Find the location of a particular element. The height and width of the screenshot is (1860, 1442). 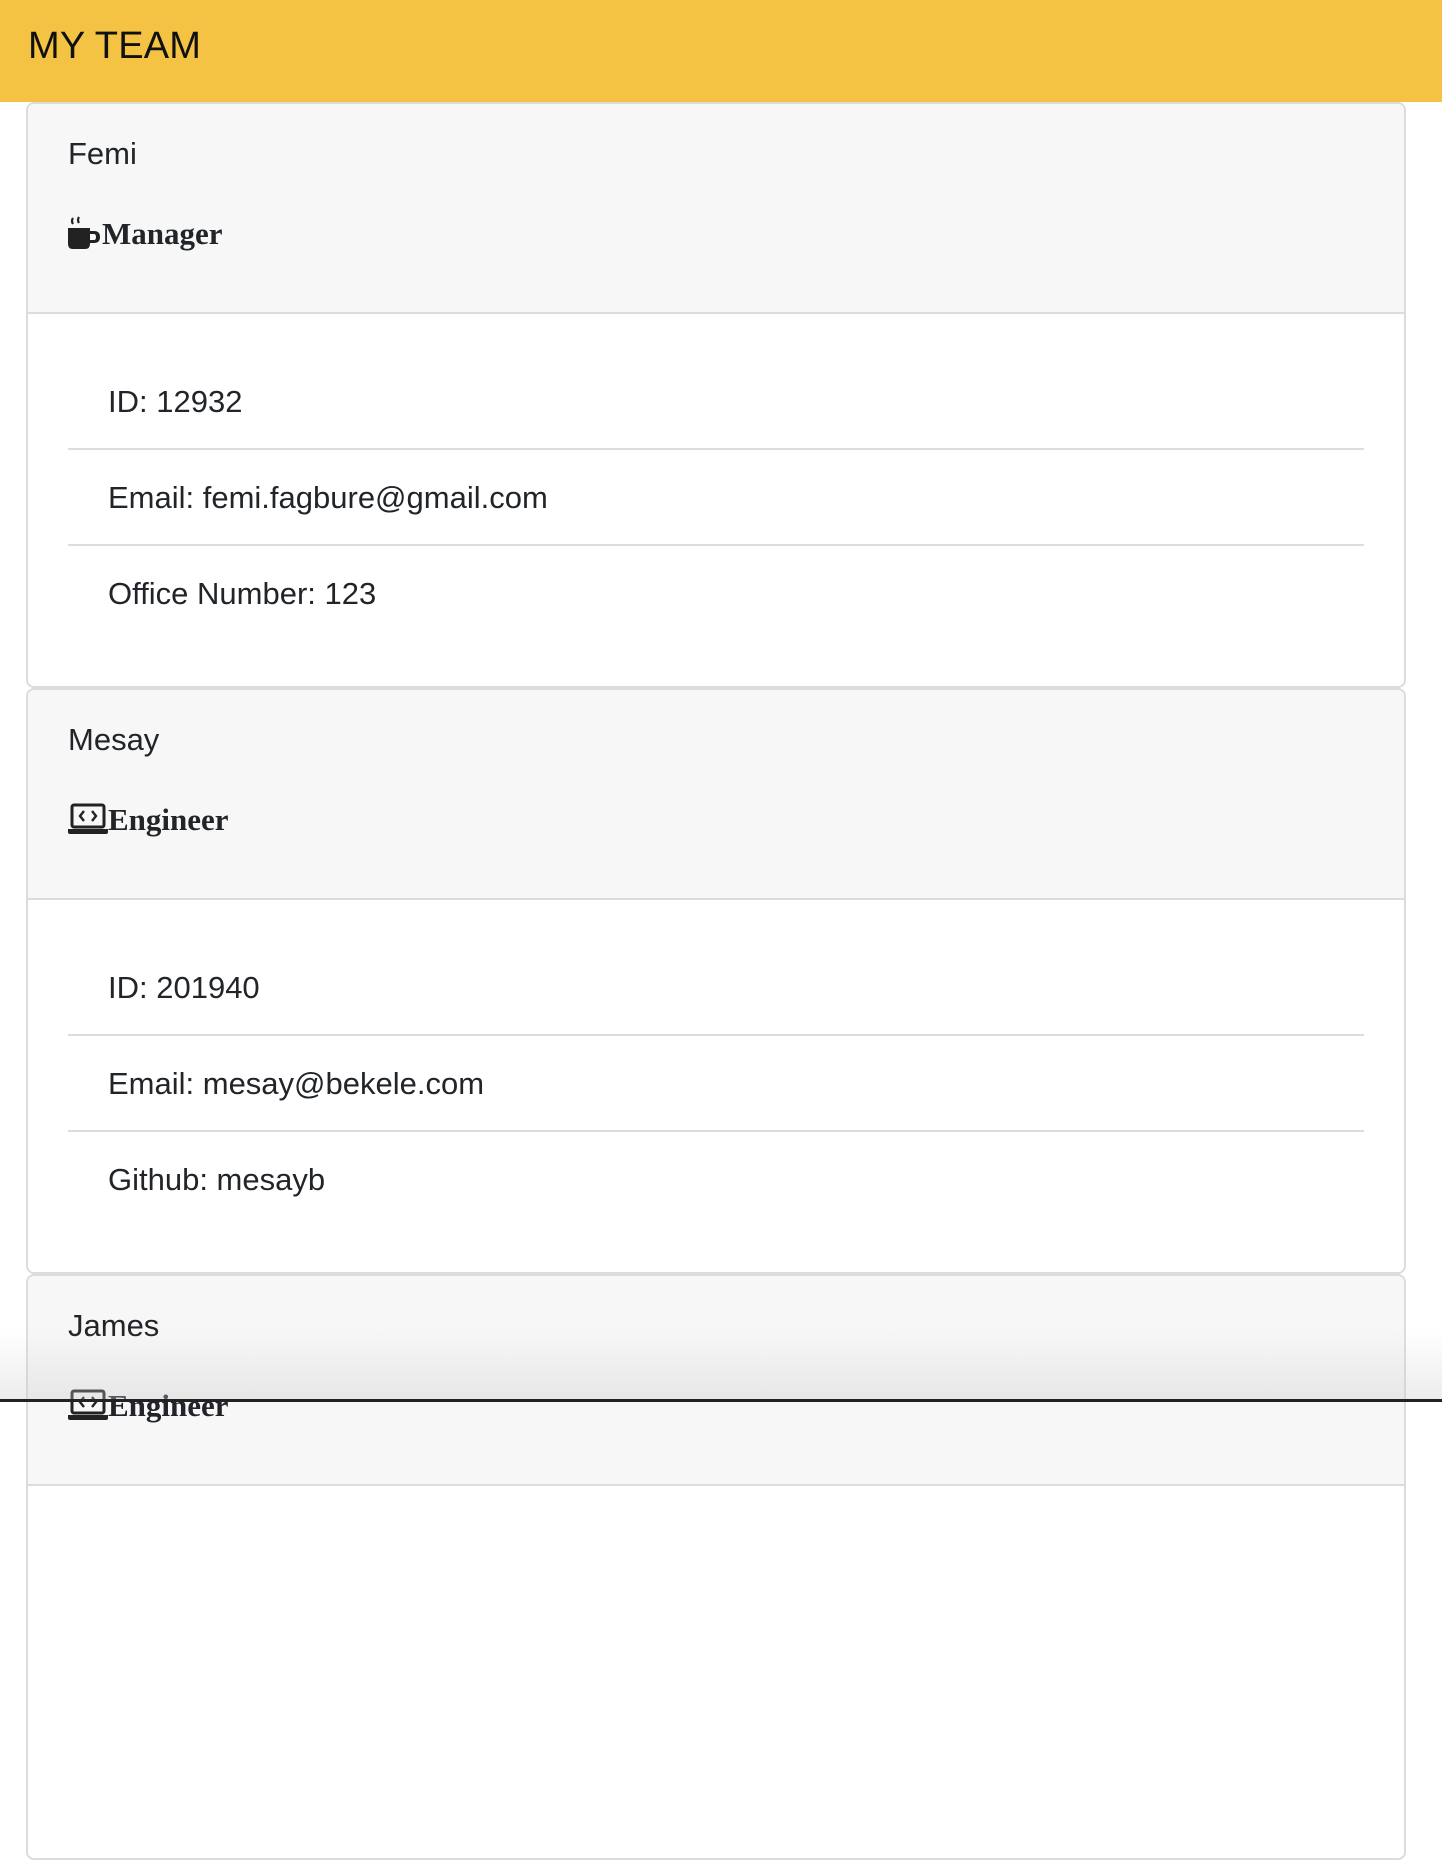

employee-role: Manager is located at coordinates (162, 233).